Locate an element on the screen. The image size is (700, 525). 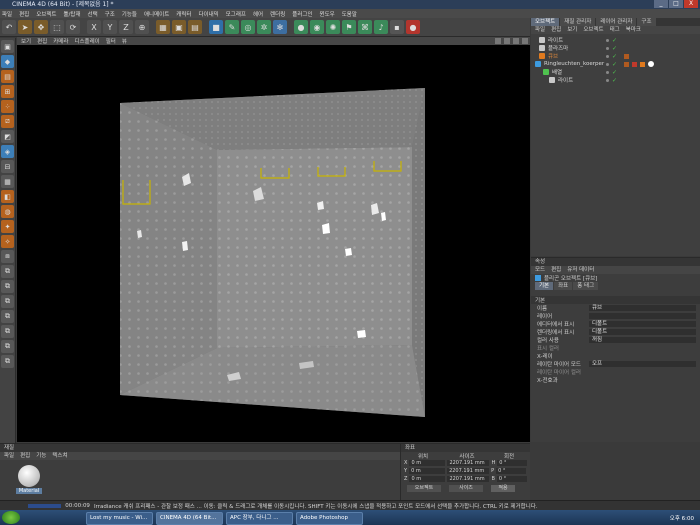
snap-icon: ⊟ is located at coordinates (7, 166).